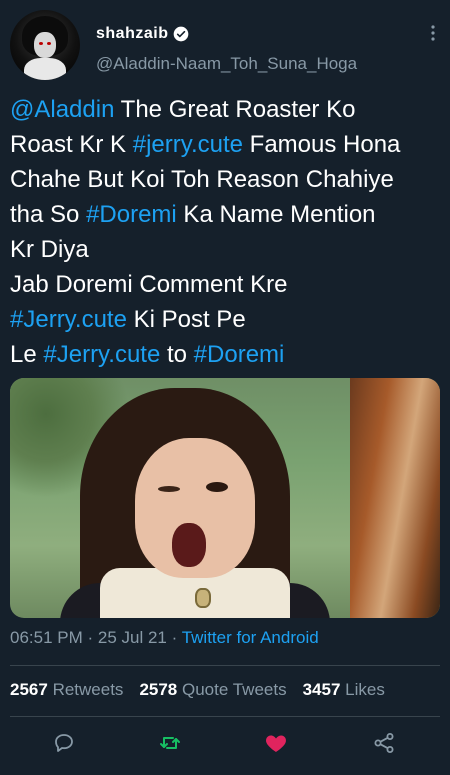  I want to click on tweet-text-line: tha So #Doremi Ka Name Mention, so click(226, 214).